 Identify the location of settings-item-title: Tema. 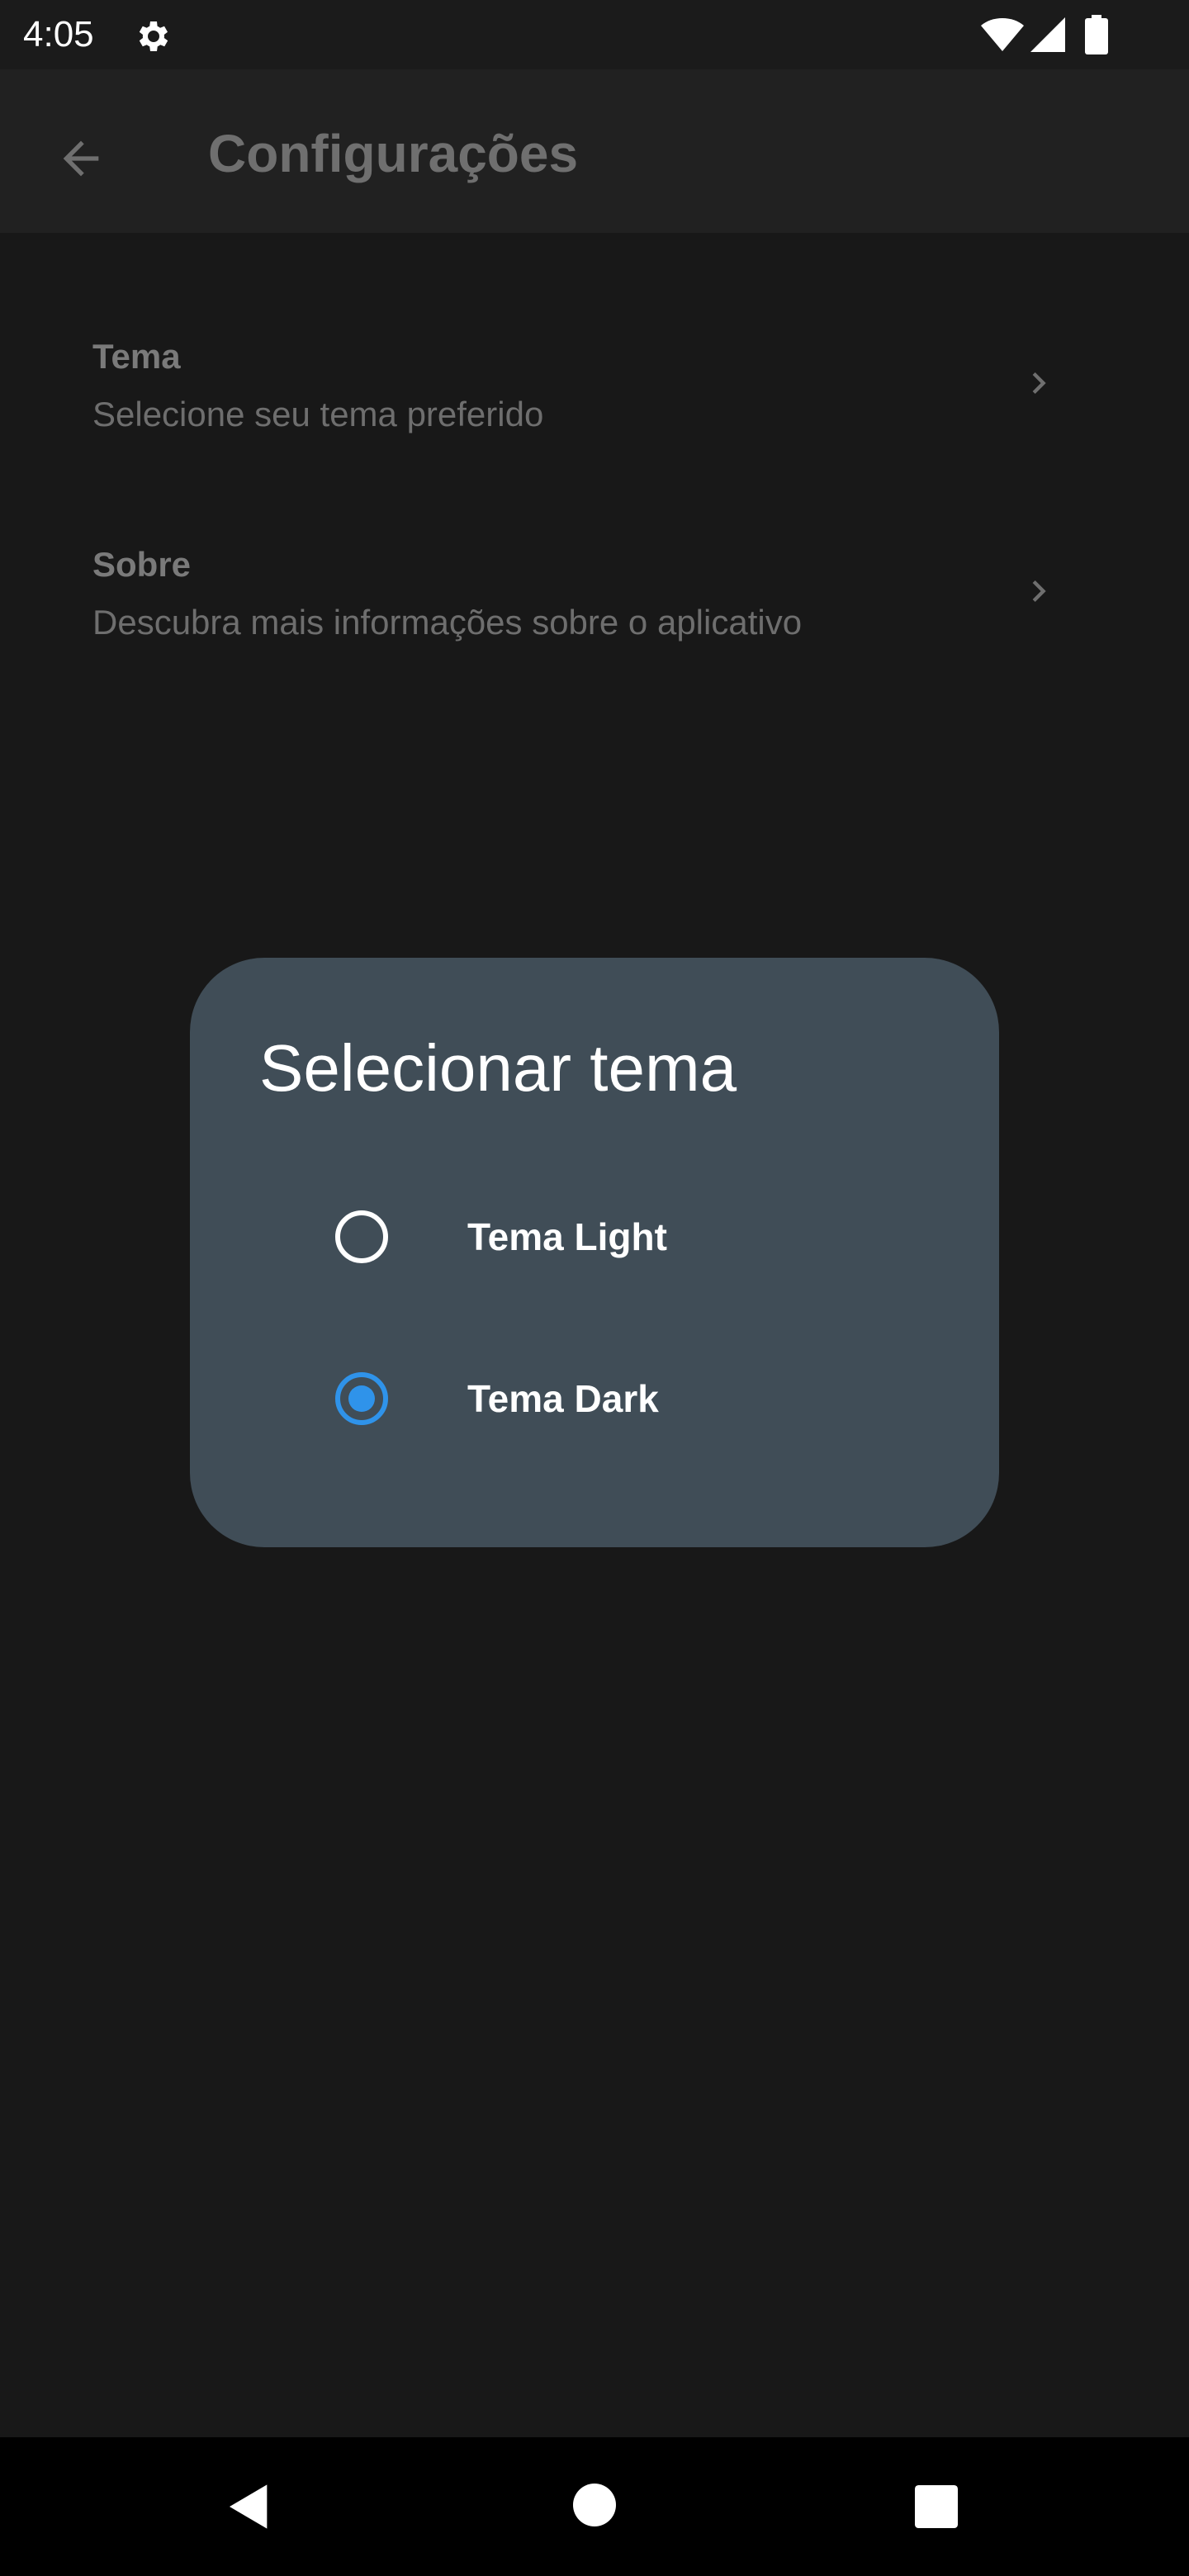
(136, 356).